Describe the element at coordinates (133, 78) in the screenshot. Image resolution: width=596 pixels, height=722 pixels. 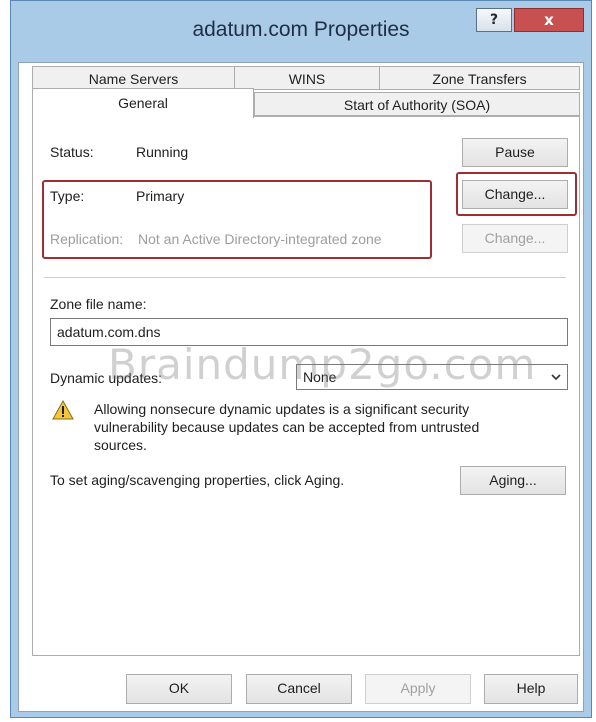
I see `tab-name-servers: Name Servers` at that location.